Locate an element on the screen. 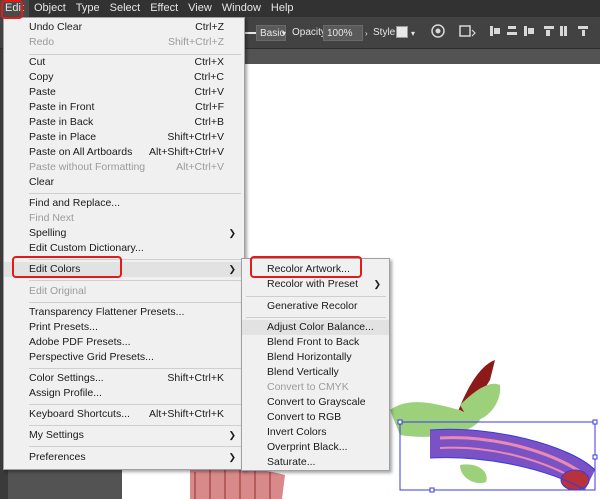 The height and width of the screenshot is (499, 600). menu-item-paste-on-all-artboards: Paste on All Artboards Alt+Shift+Ctrl+V is located at coordinates (124, 152).